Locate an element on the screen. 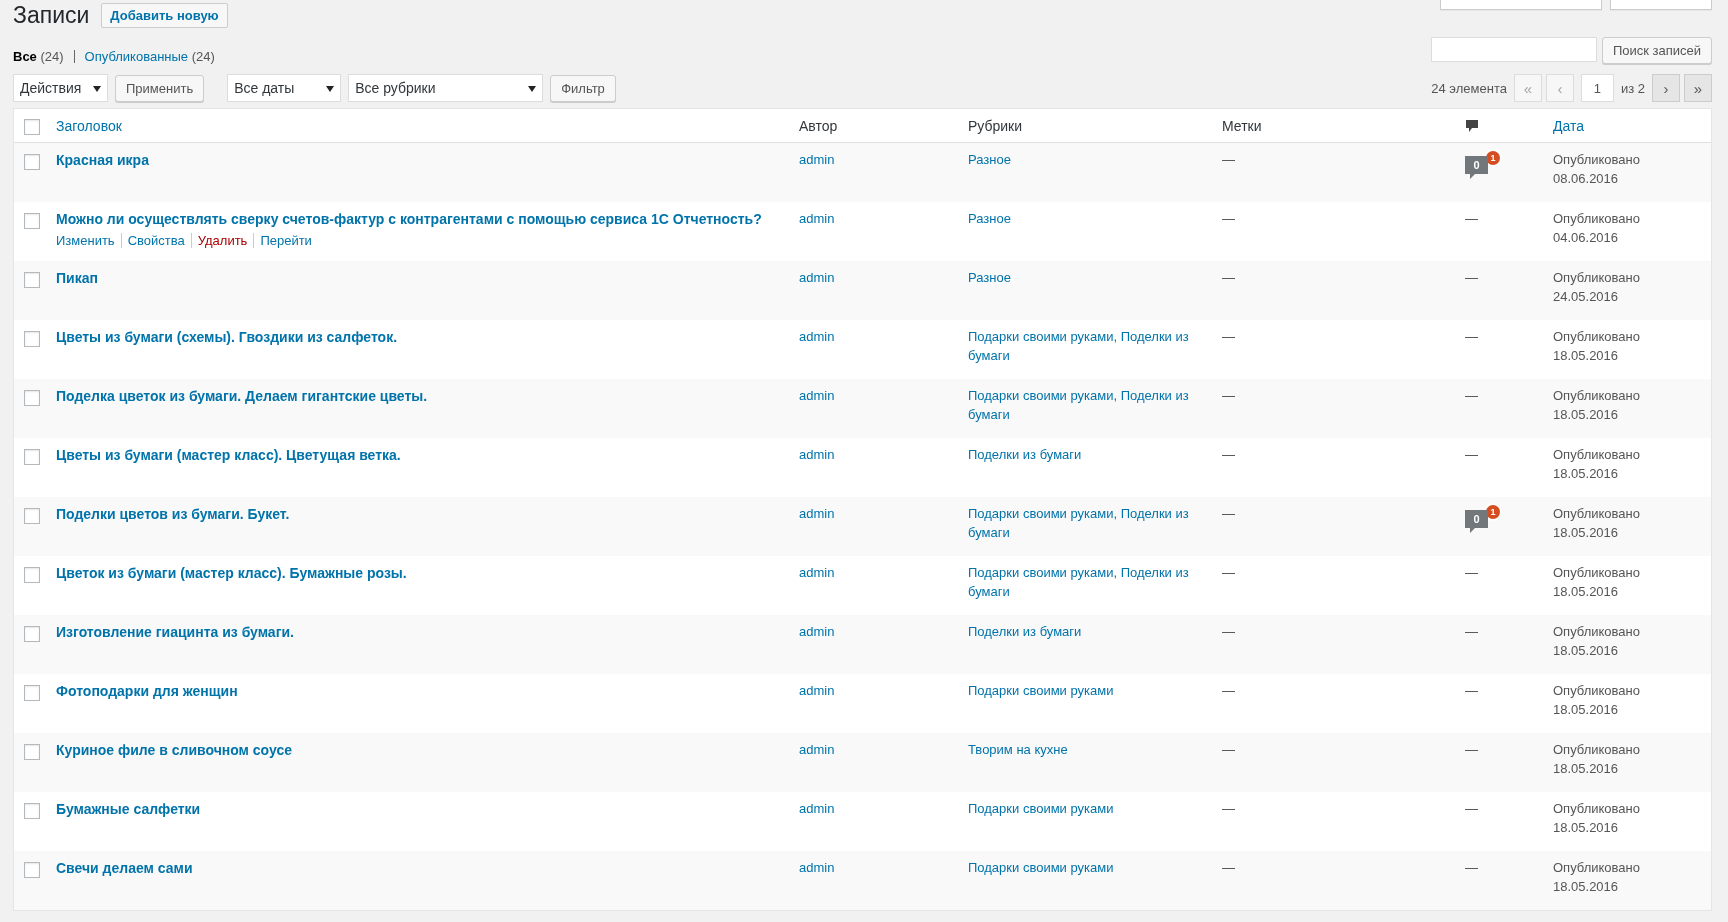  post-title-link: Бумажные салфетки is located at coordinates (128, 809).